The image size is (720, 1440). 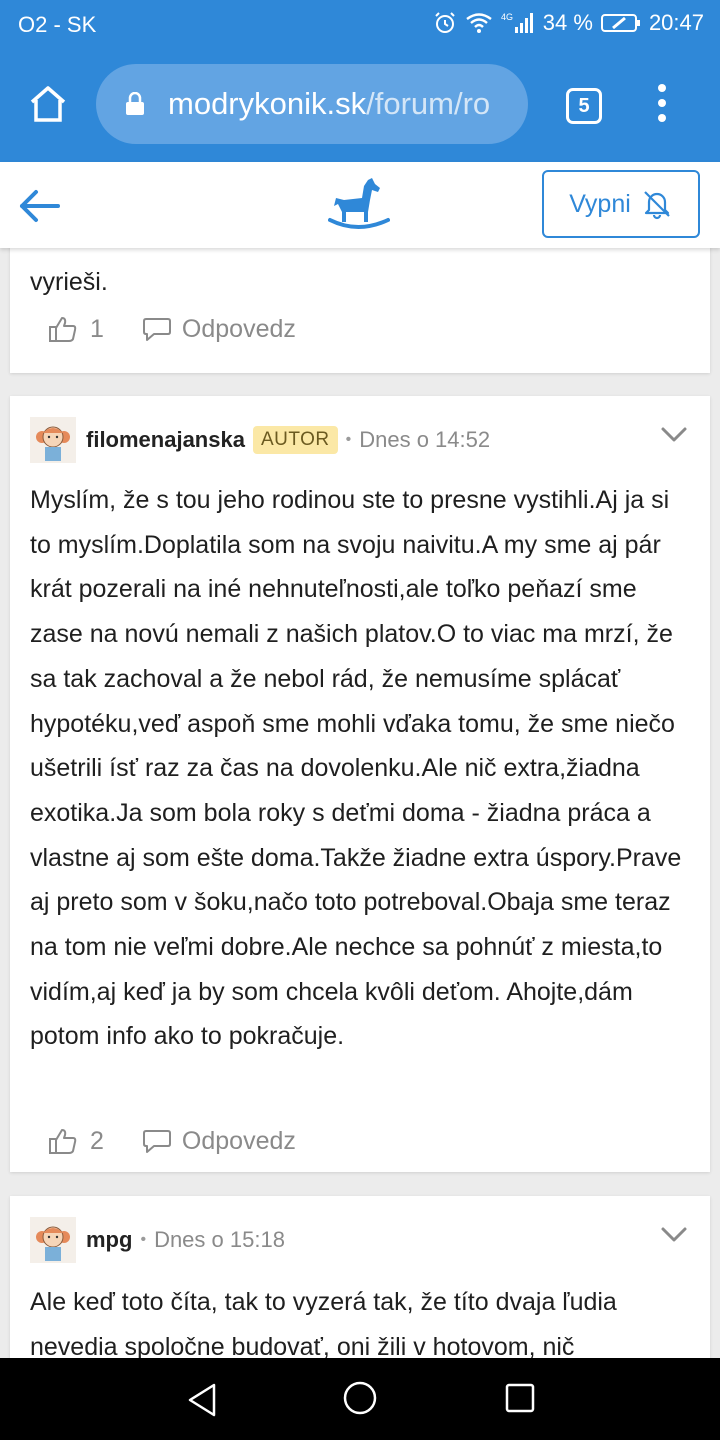 I want to click on clock: 20:47, so click(x=676, y=22).